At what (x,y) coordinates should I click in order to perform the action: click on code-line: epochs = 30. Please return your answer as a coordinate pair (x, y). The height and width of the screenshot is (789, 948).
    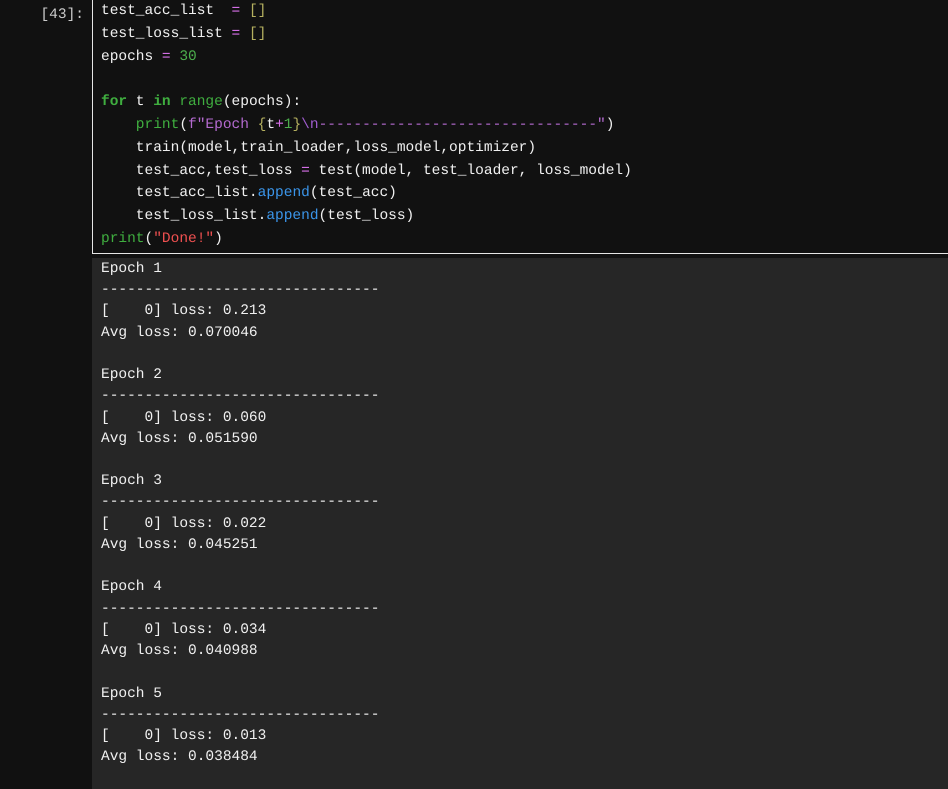
    Looking at the image, I should click on (149, 57).